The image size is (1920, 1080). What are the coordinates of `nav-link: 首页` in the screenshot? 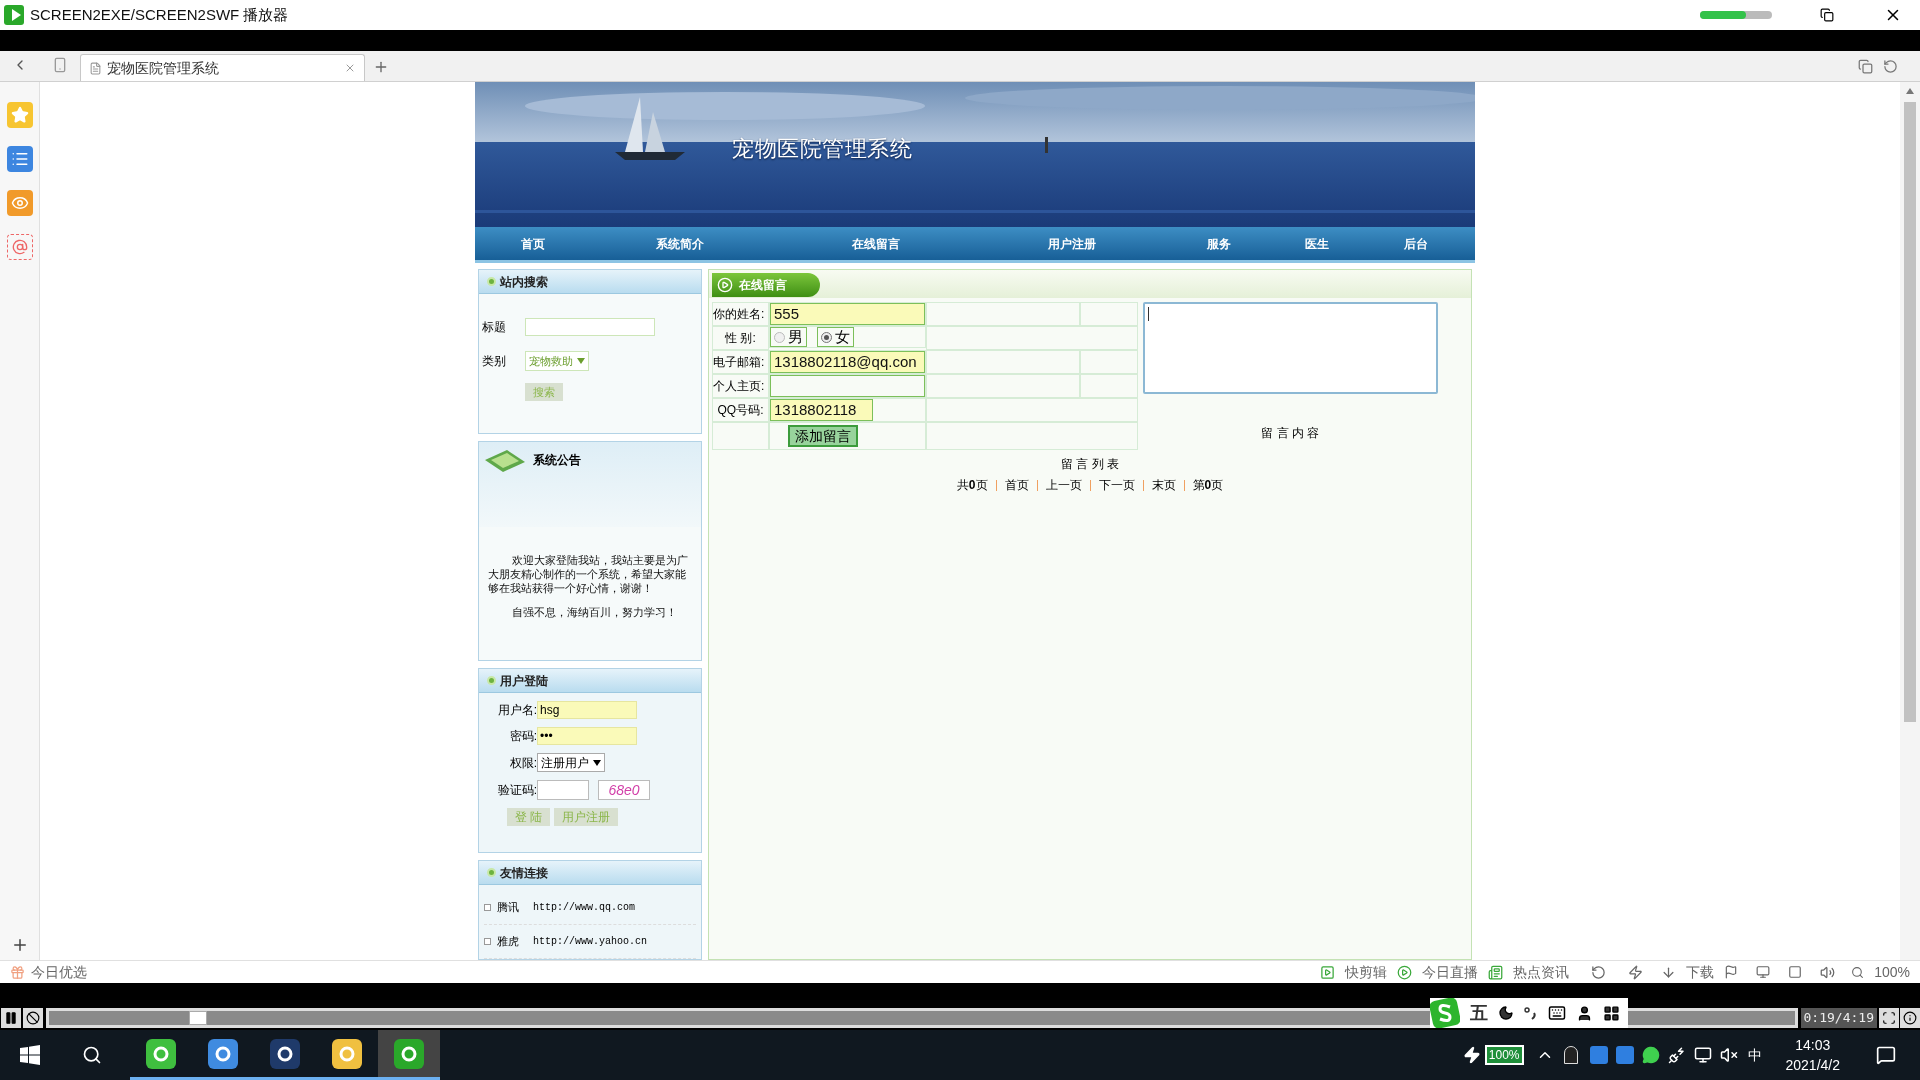 It's located at (532, 243).